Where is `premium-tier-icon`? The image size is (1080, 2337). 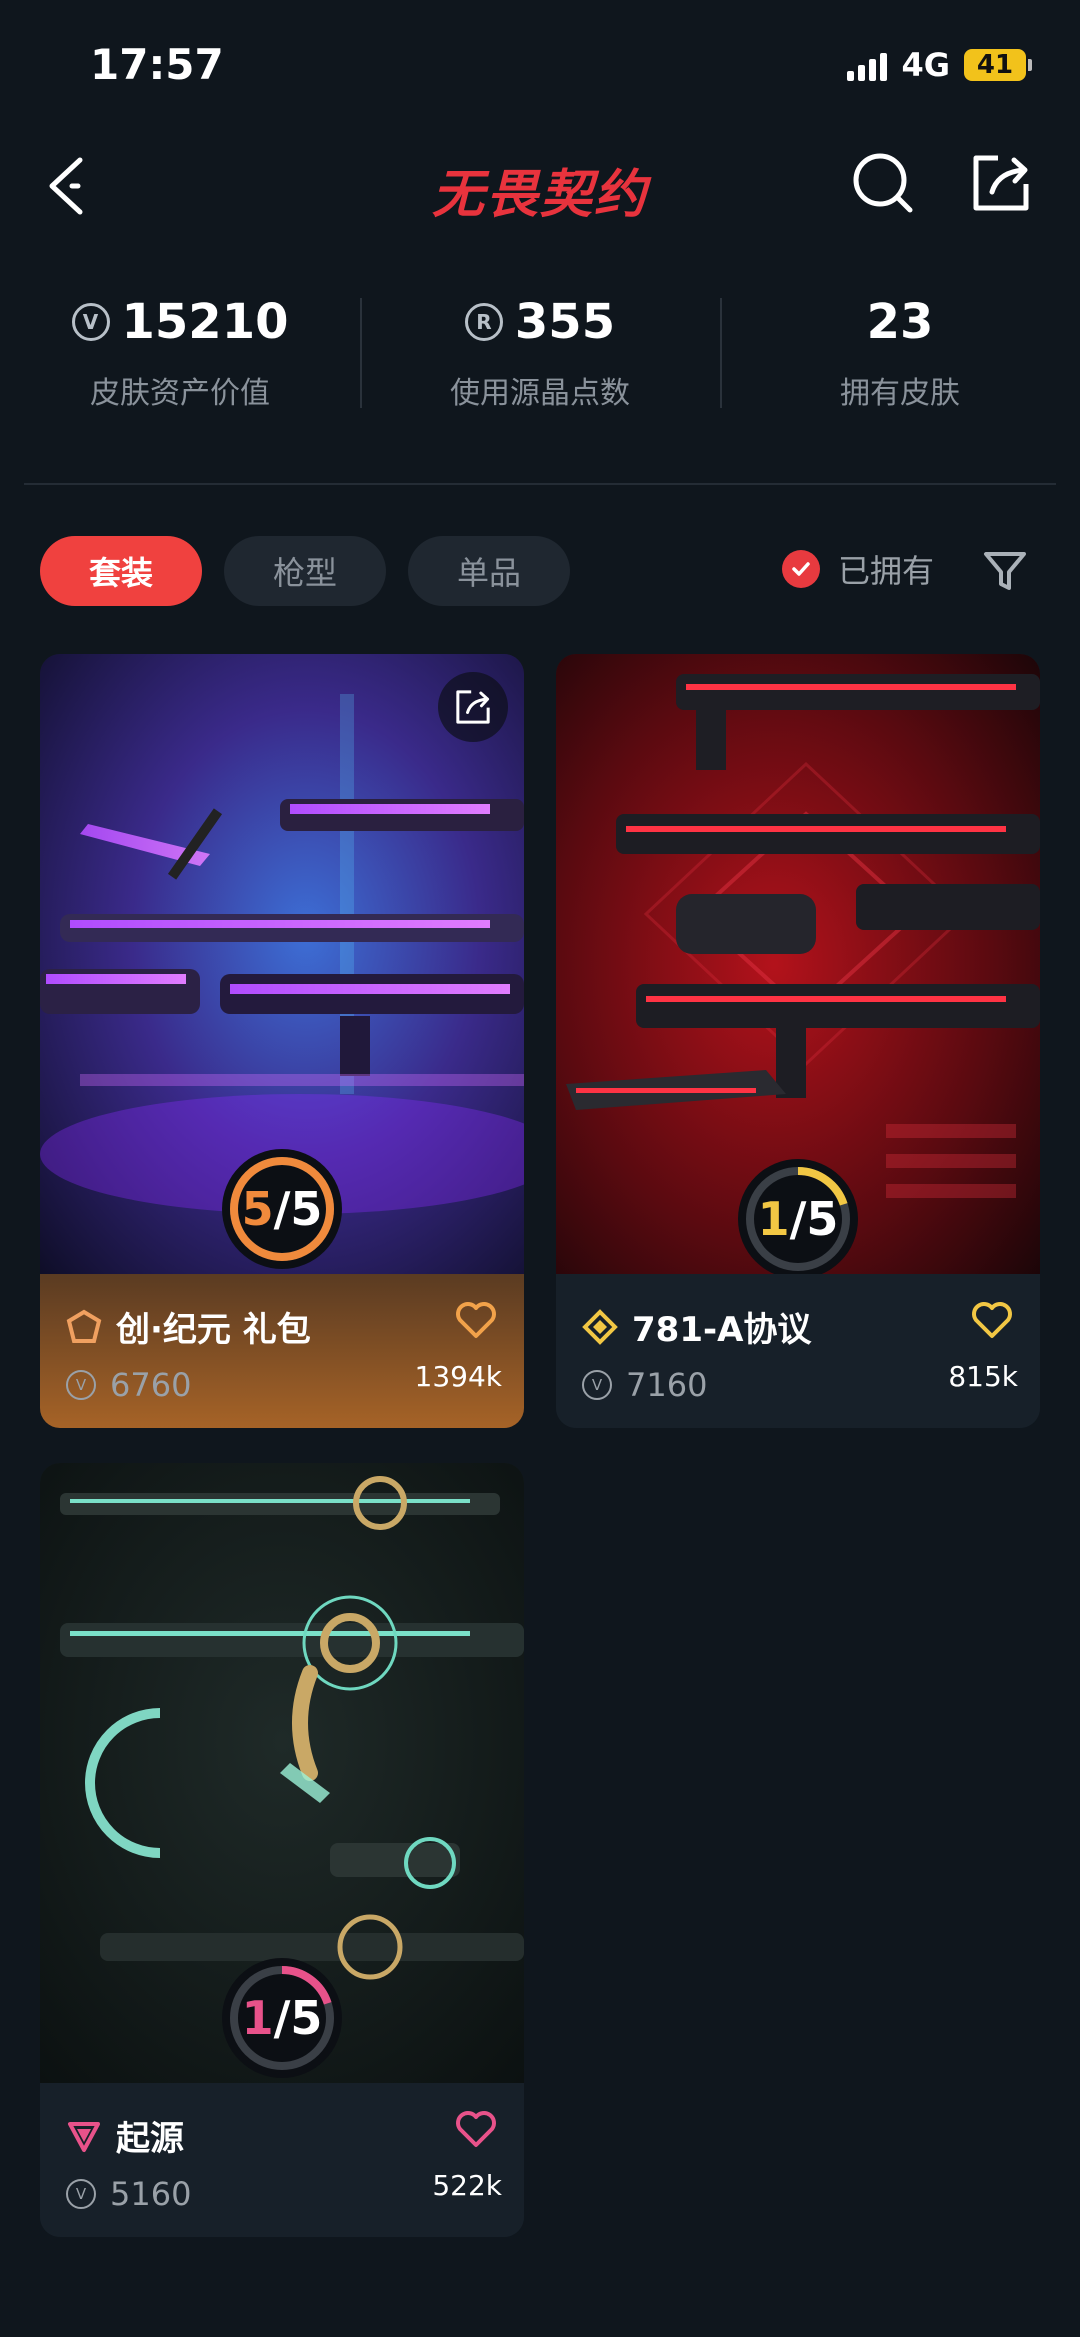 premium-tier-icon is located at coordinates (84, 2136).